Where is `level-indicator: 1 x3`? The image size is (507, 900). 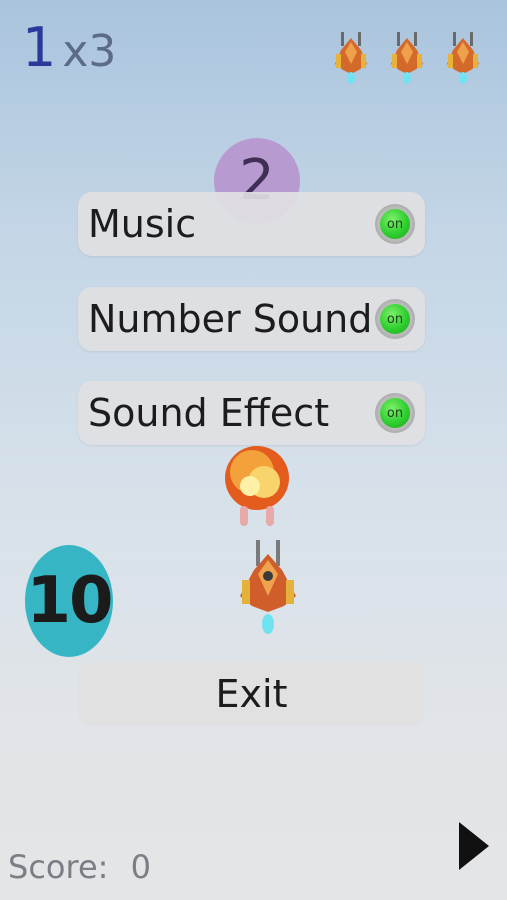 level-indicator: 1 x3 is located at coordinates (69, 48).